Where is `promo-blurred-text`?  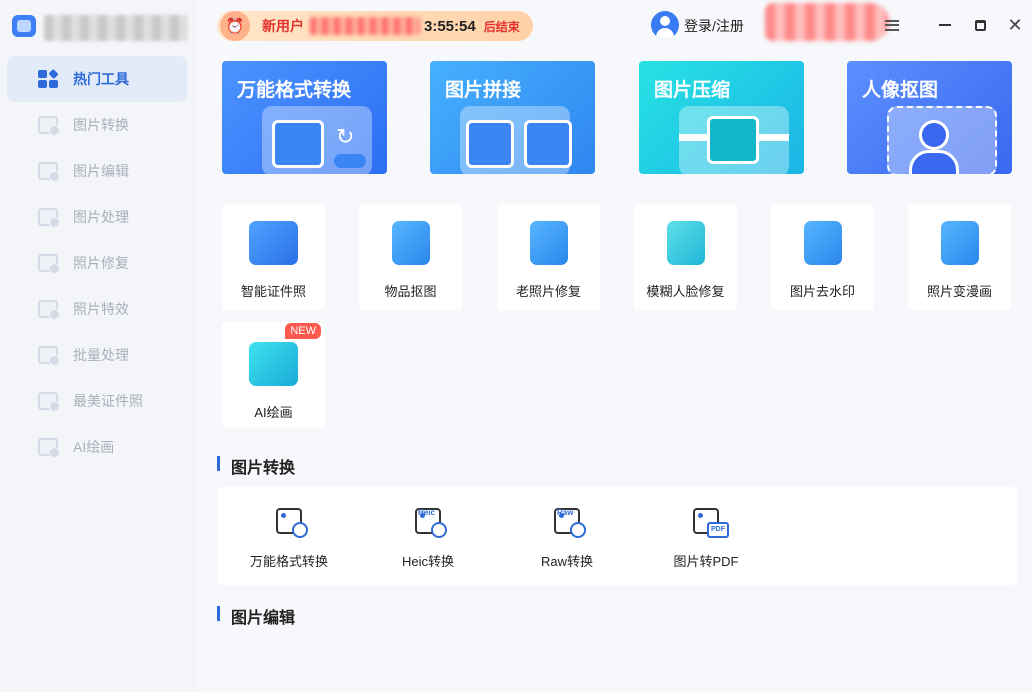
promo-blurred-text is located at coordinates (365, 26).